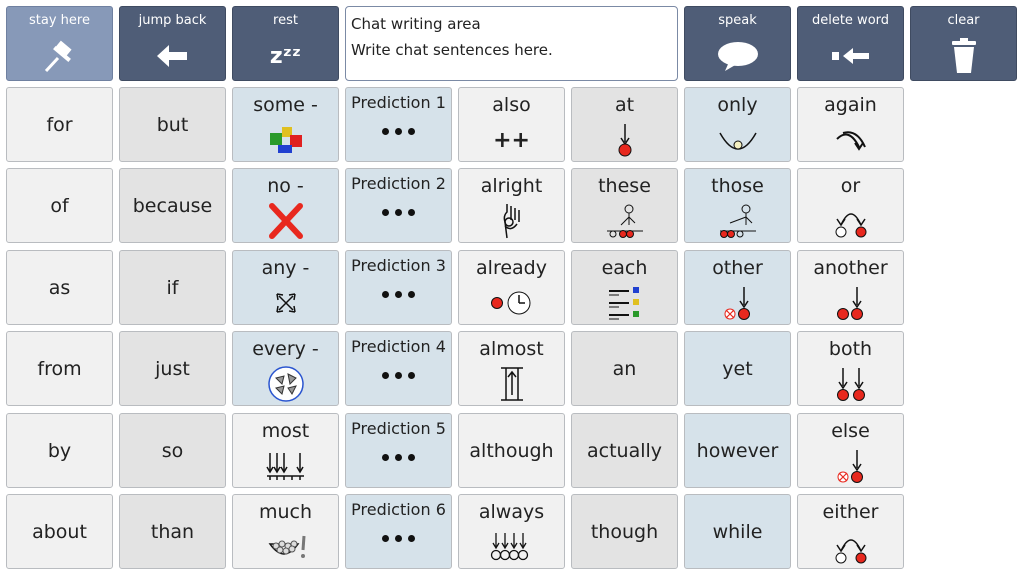 The height and width of the screenshot is (576, 1024). I want to click on word-also: also ++, so click(511, 124).